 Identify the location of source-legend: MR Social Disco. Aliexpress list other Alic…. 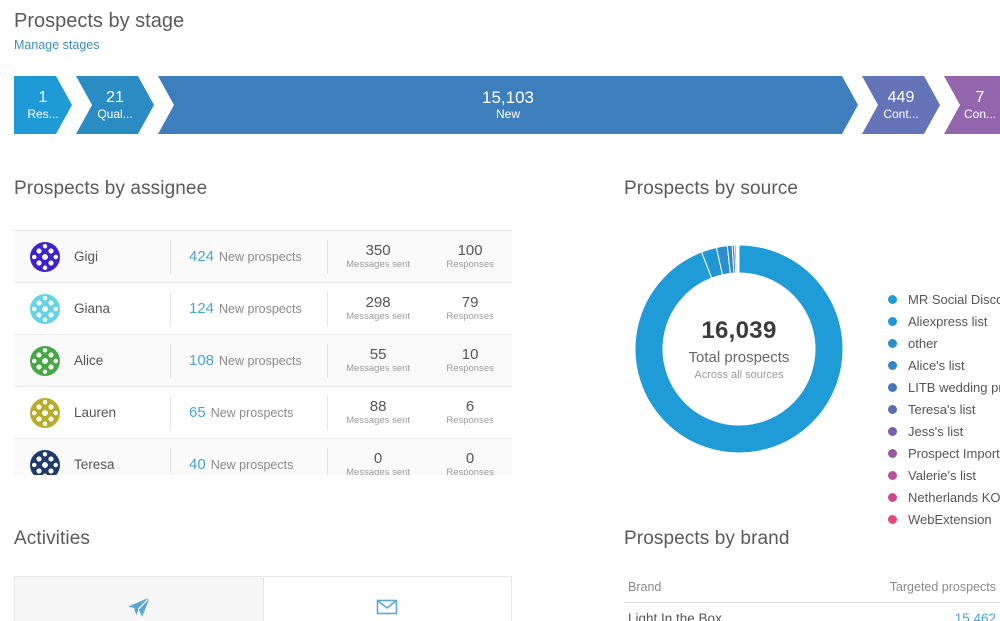
(944, 409).